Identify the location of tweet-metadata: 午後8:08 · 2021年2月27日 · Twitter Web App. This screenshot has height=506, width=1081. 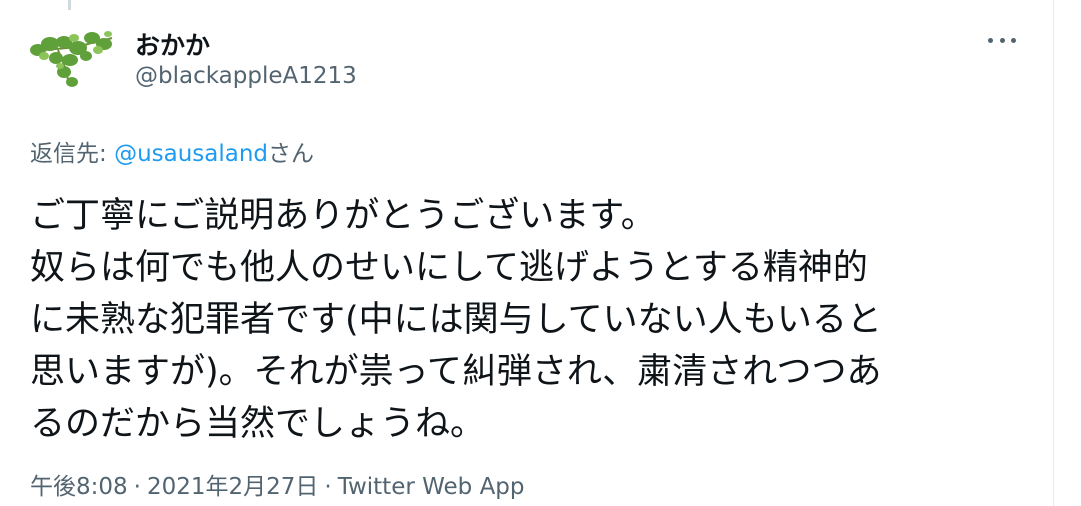
(277, 484).